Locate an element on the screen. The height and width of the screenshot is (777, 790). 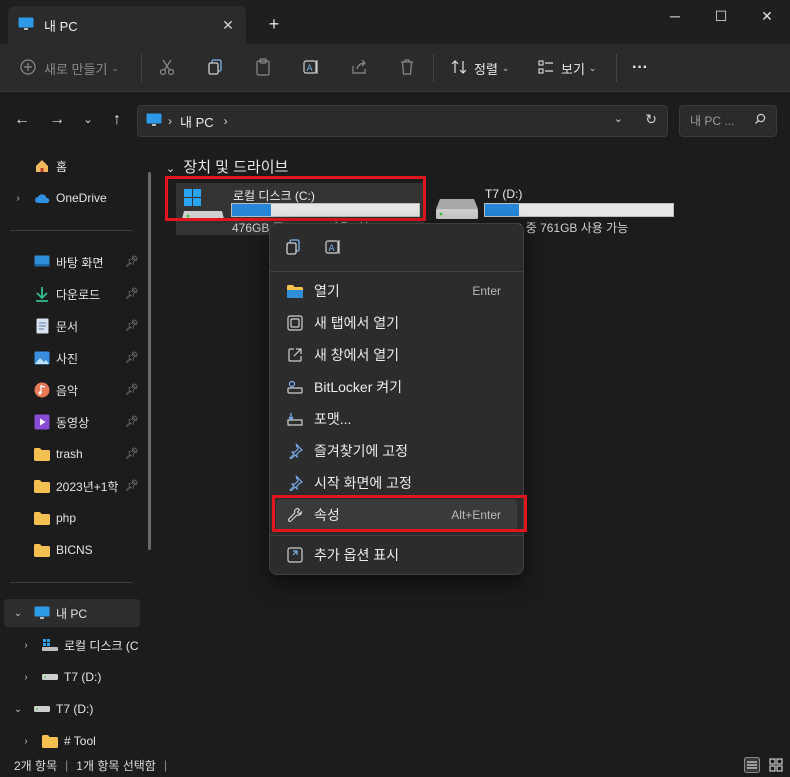
sidebar-scrollbar is located at coordinates (149, 361).